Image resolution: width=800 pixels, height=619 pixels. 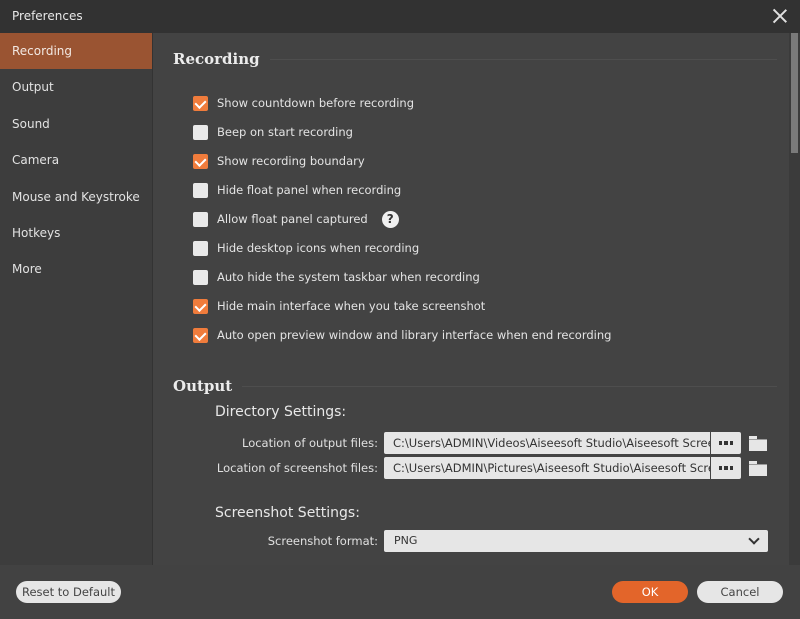 What do you see at coordinates (322, 541) in the screenshot?
I see `screenshot-format-label: Screenshot format:` at bounding box center [322, 541].